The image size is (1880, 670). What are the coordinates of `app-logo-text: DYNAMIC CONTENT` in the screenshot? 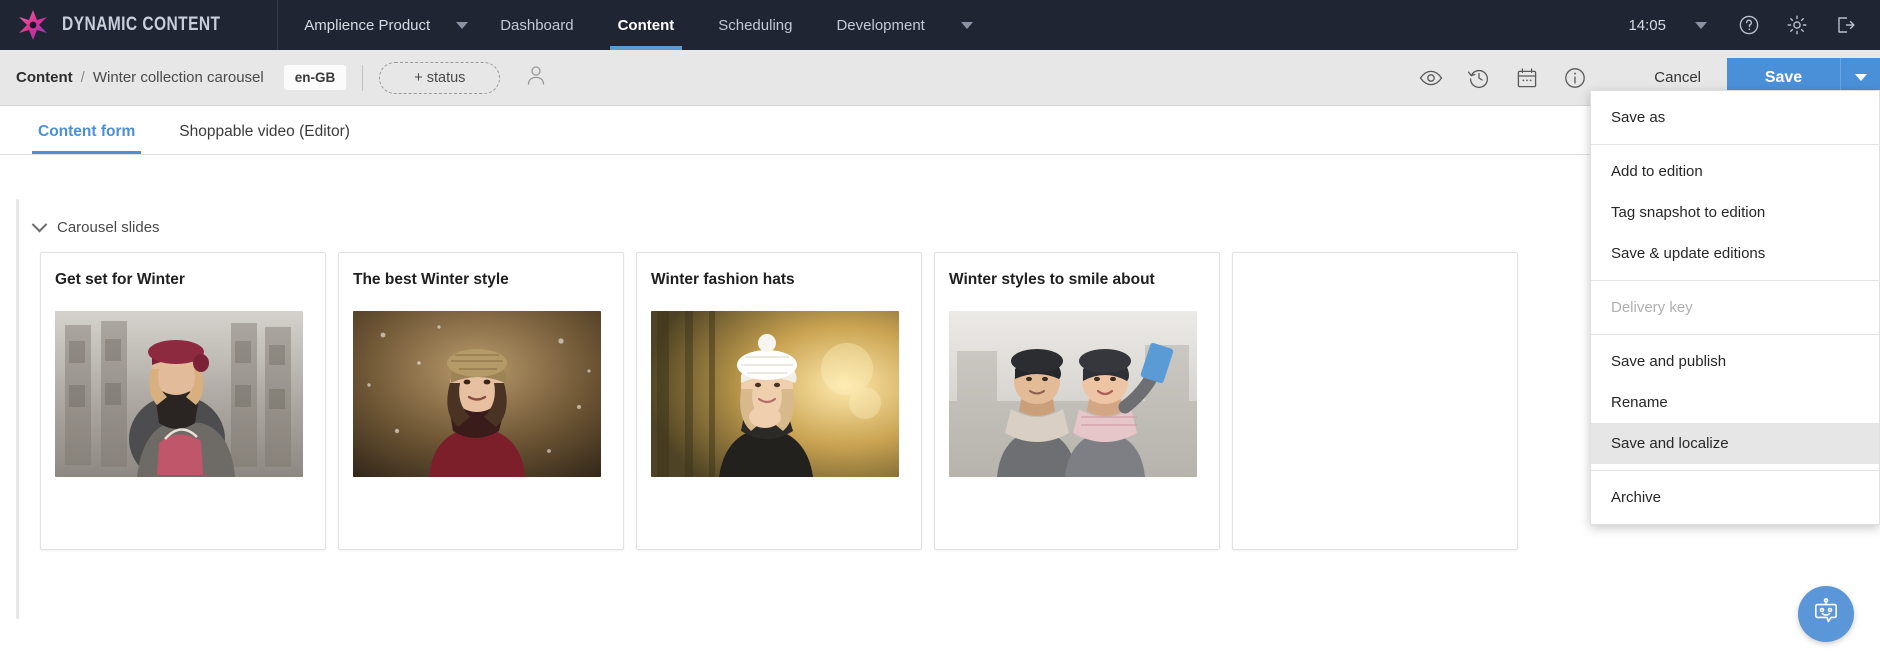 It's located at (141, 24).